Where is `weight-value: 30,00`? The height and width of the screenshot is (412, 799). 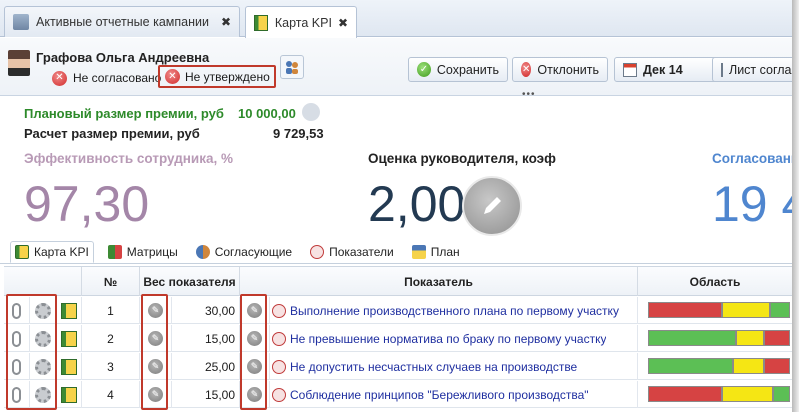 weight-value: 30,00 is located at coordinates (206, 310).